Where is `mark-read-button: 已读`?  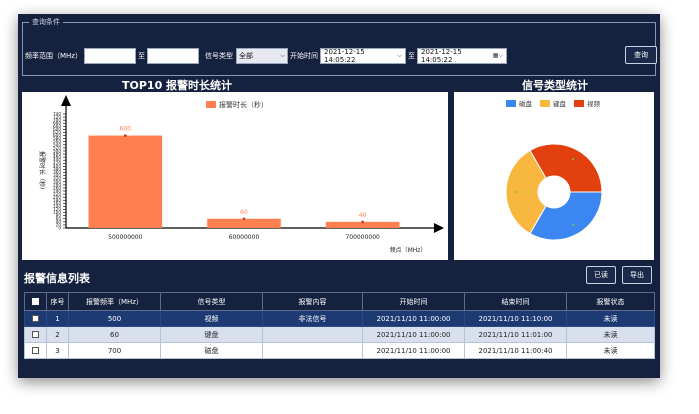
mark-read-button: 已读 is located at coordinates (601, 275).